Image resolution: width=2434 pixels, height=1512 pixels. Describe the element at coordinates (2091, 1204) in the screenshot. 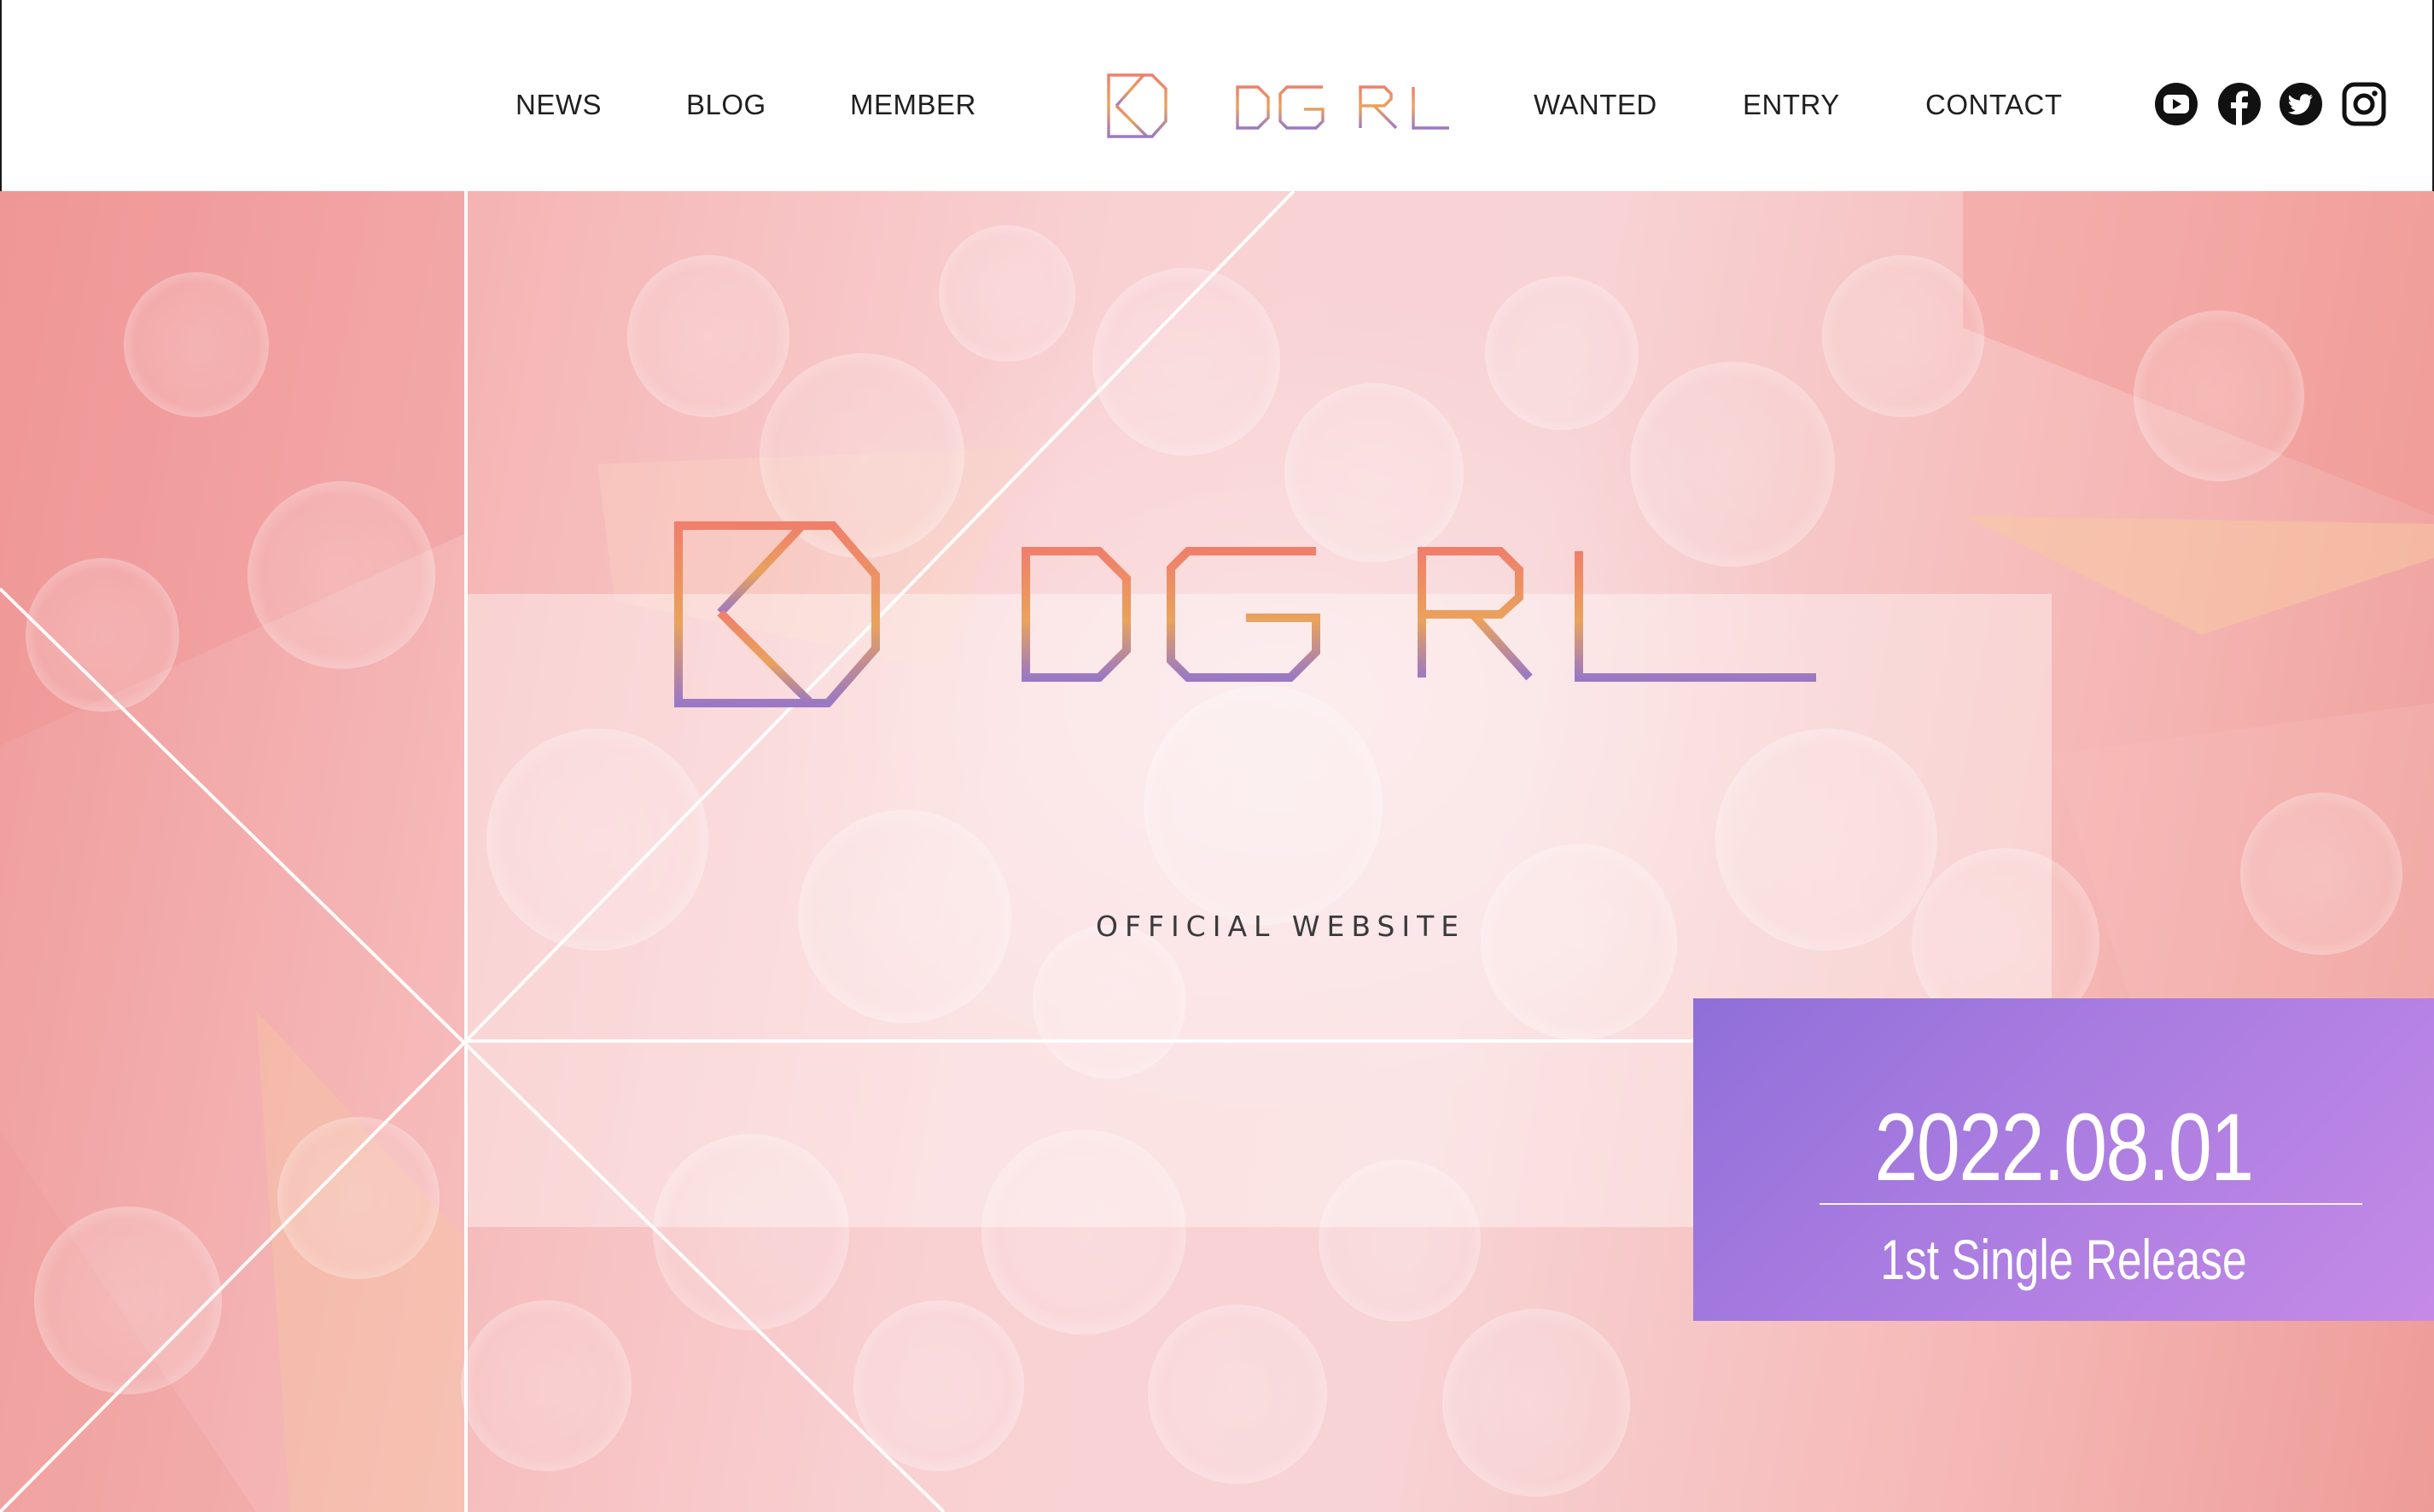

I see `release-divider` at that location.